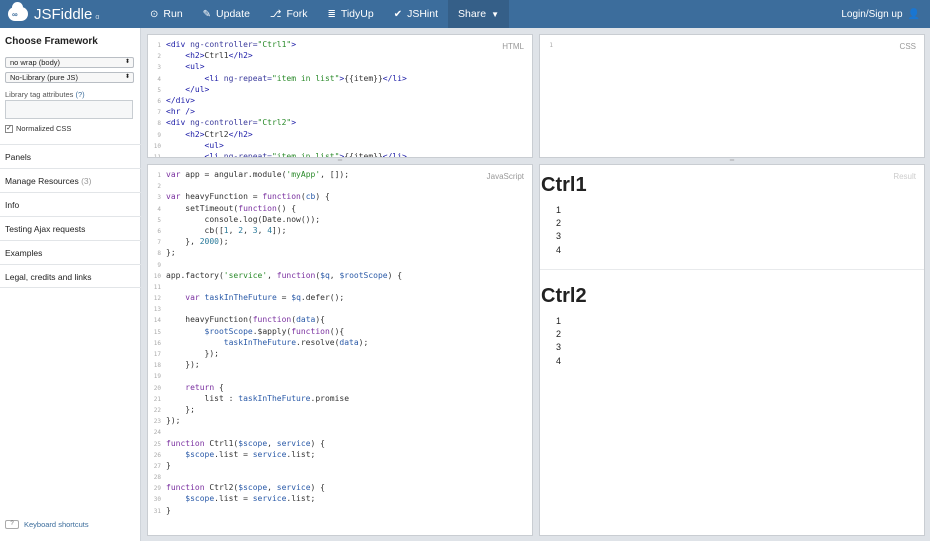 Image resolution: width=930 pixels, height=541 pixels. Describe the element at coordinates (70, 156) in the screenshot. I see `sidebar-item-panels: Panels` at that location.